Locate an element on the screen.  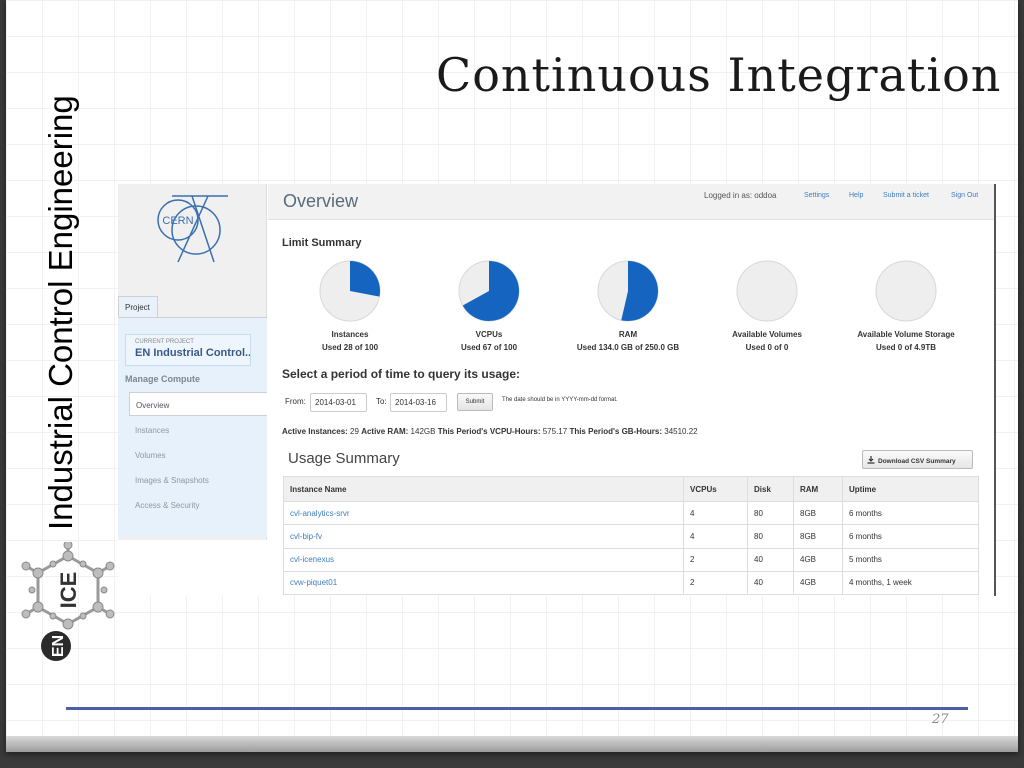
help-link: Help is located at coordinates (857, 198).